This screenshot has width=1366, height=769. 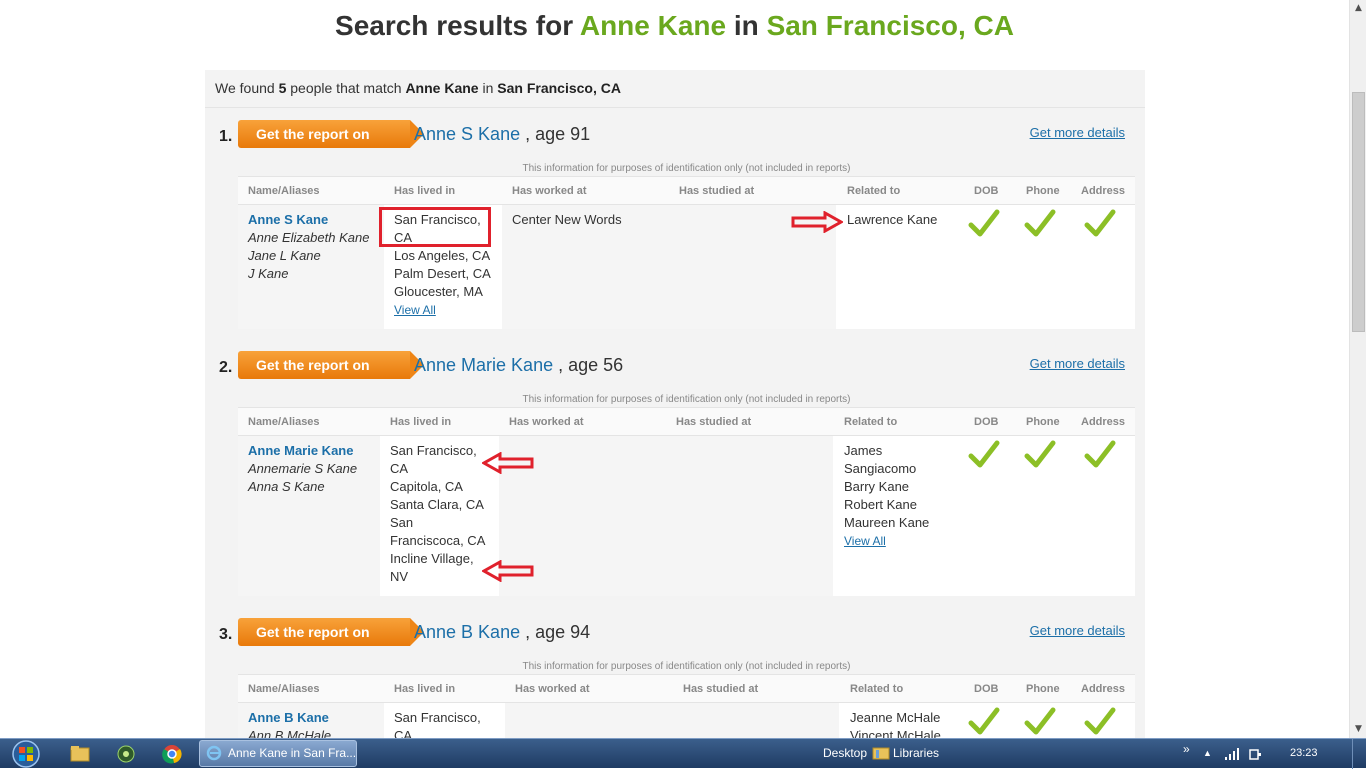 What do you see at coordinates (467, 134) in the screenshot?
I see `result-name-link: Anne S Kane` at bounding box center [467, 134].